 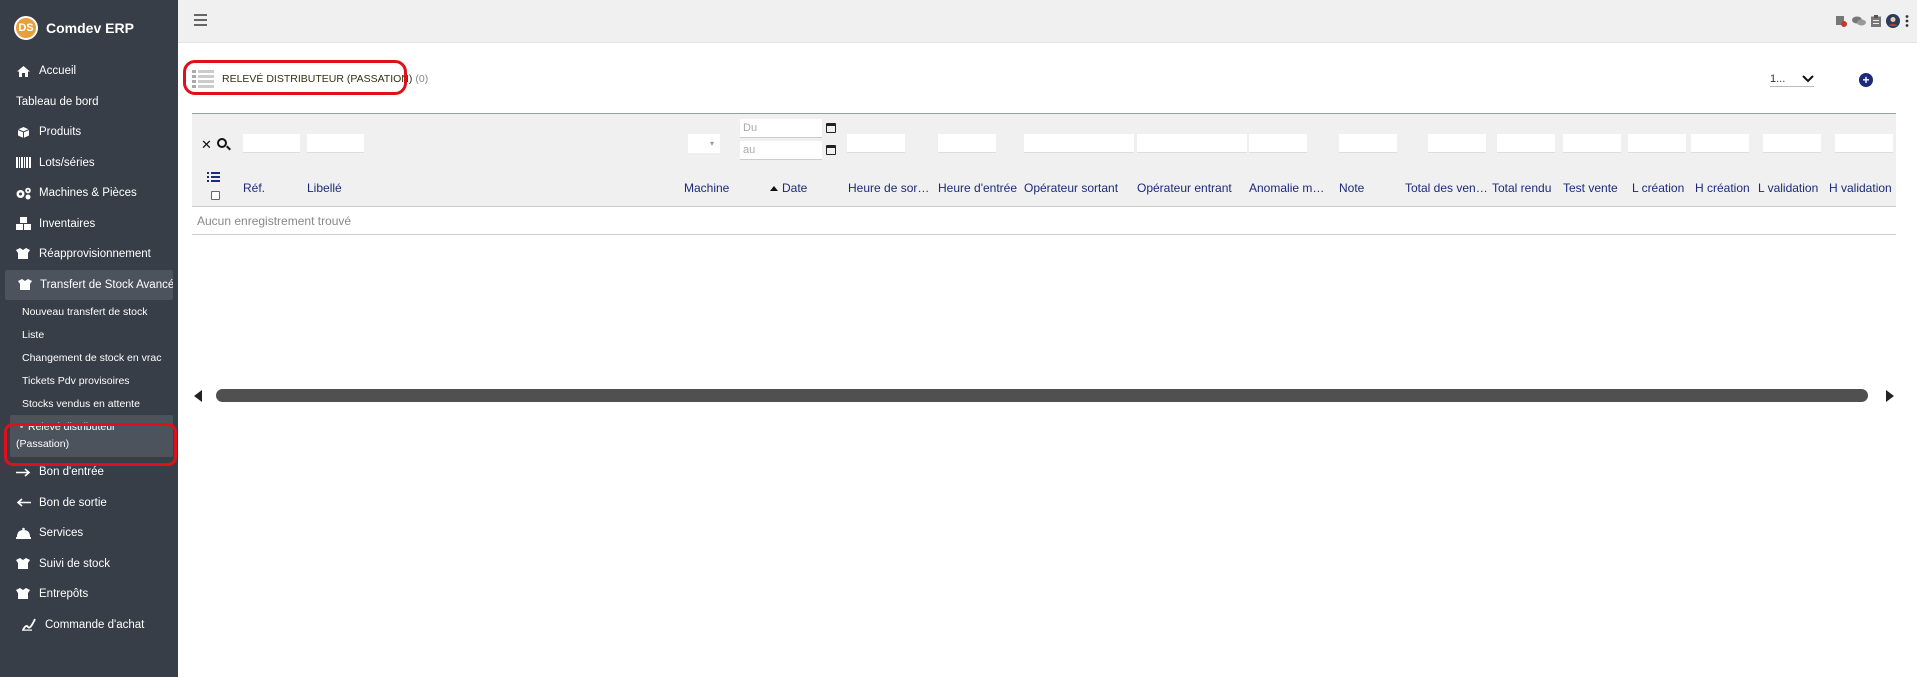 I want to click on sidebar-subitem-changement-stock-vrac: Changement de stock en vrac, so click(x=89, y=357).